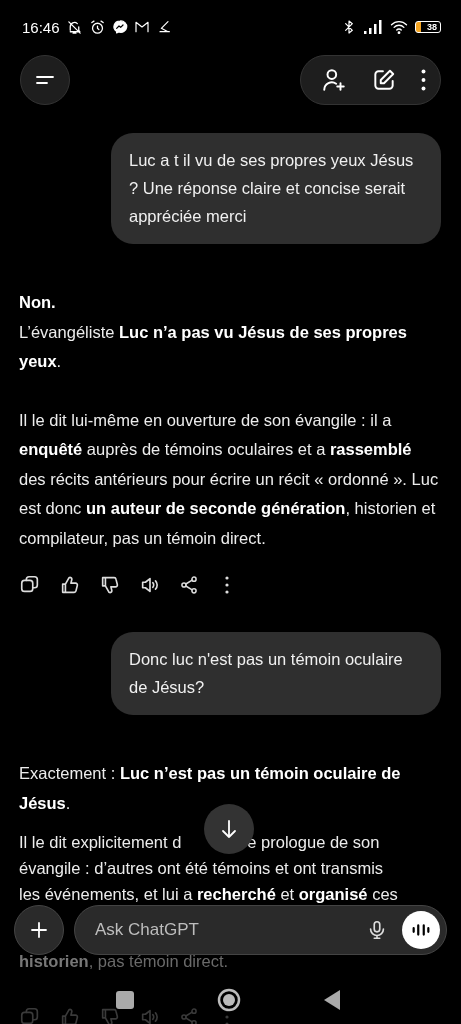 Image resolution: width=461 pixels, height=1024 pixels. What do you see at coordinates (276, 673) in the screenshot?
I see `user-message: Donc luc n'est pas un témoin oculaire de Jésus?` at bounding box center [276, 673].